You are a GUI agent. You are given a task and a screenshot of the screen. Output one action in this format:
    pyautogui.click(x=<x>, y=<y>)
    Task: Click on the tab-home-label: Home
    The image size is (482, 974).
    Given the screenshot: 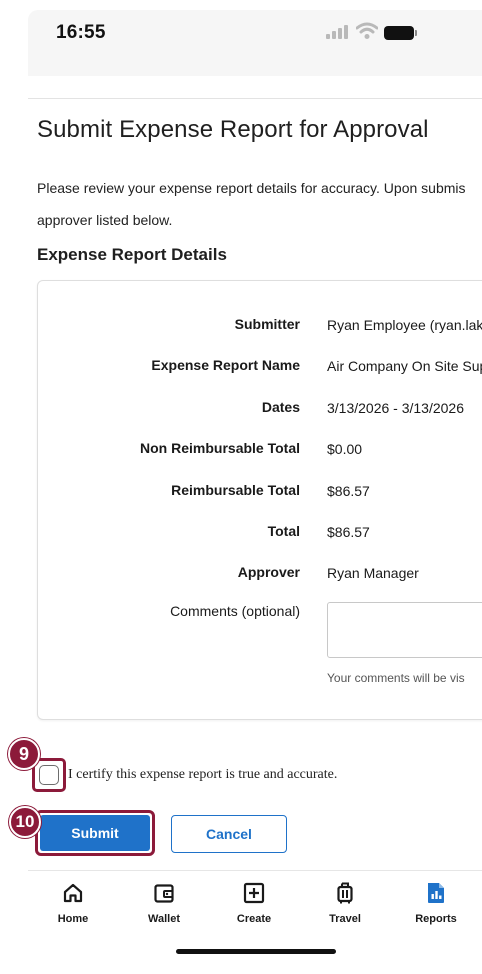 What is the action you would take?
    pyautogui.click(x=73, y=919)
    